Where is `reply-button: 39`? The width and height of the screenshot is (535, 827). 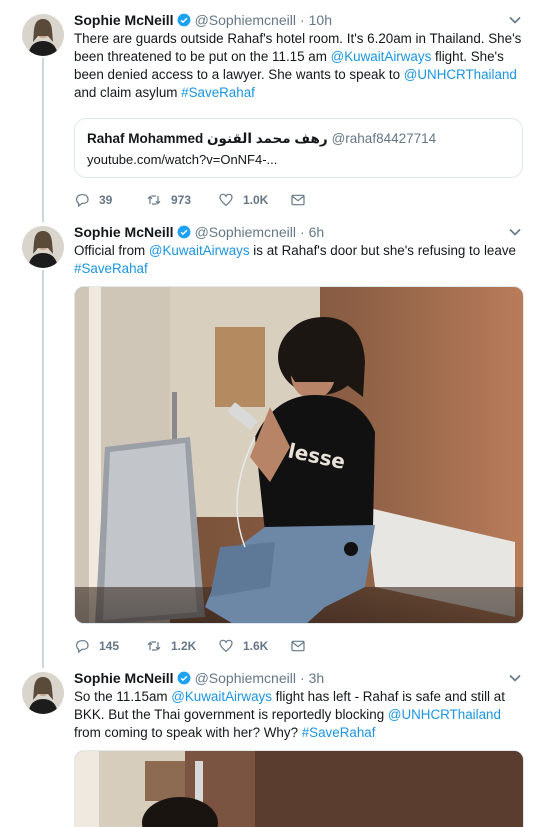 reply-button: 39 is located at coordinates (110, 200).